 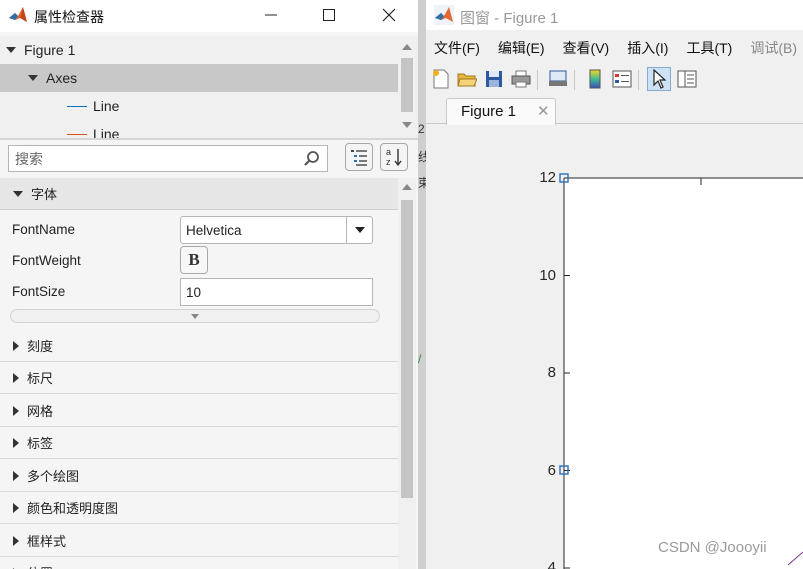 I want to click on link-plot-icon, so click(x=558, y=78).